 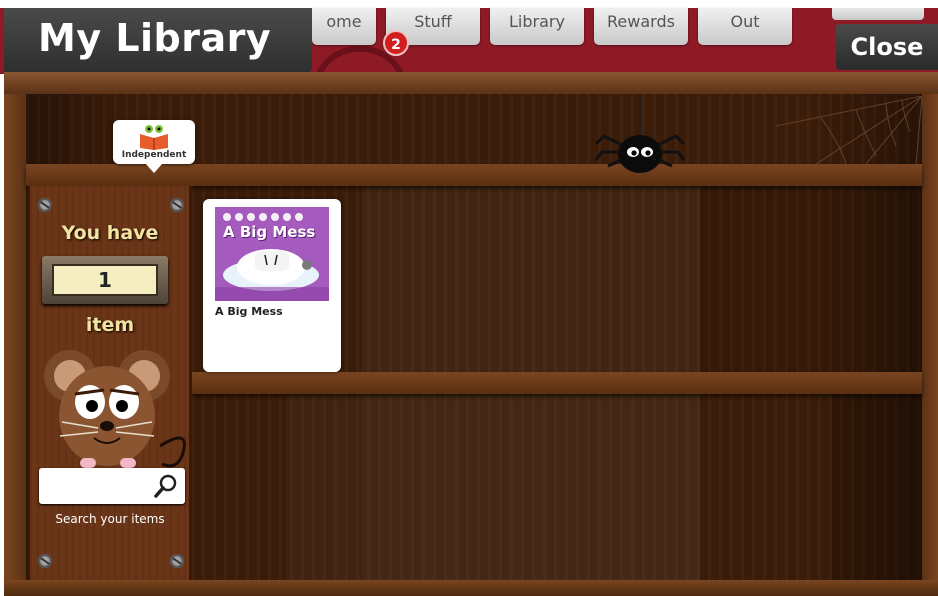 I want to click on top-right-tab, so click(x=878, y=14).